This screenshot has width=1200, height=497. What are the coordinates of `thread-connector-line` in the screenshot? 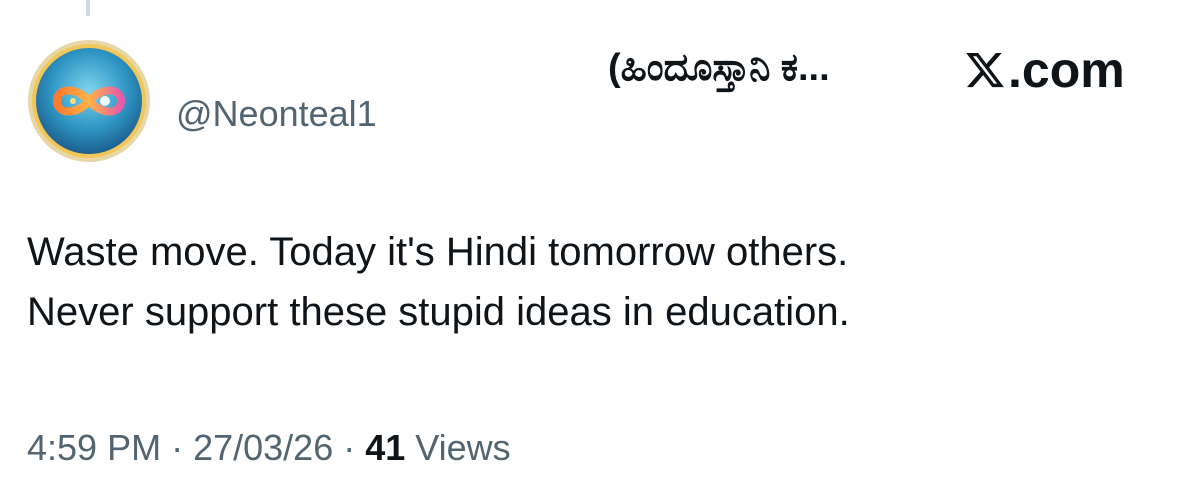 It's located at (88, 8).